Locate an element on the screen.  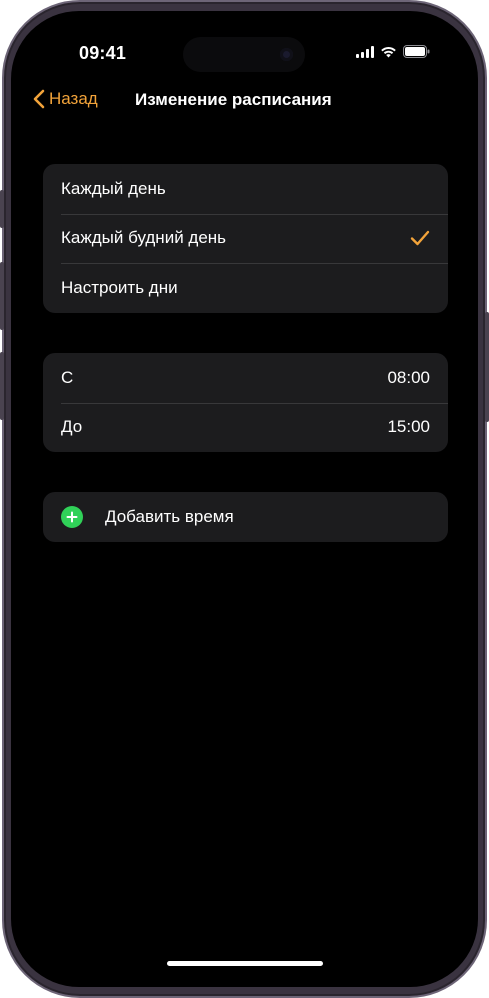
option-every-day: Каждый день is located at coordinates (245, 189).